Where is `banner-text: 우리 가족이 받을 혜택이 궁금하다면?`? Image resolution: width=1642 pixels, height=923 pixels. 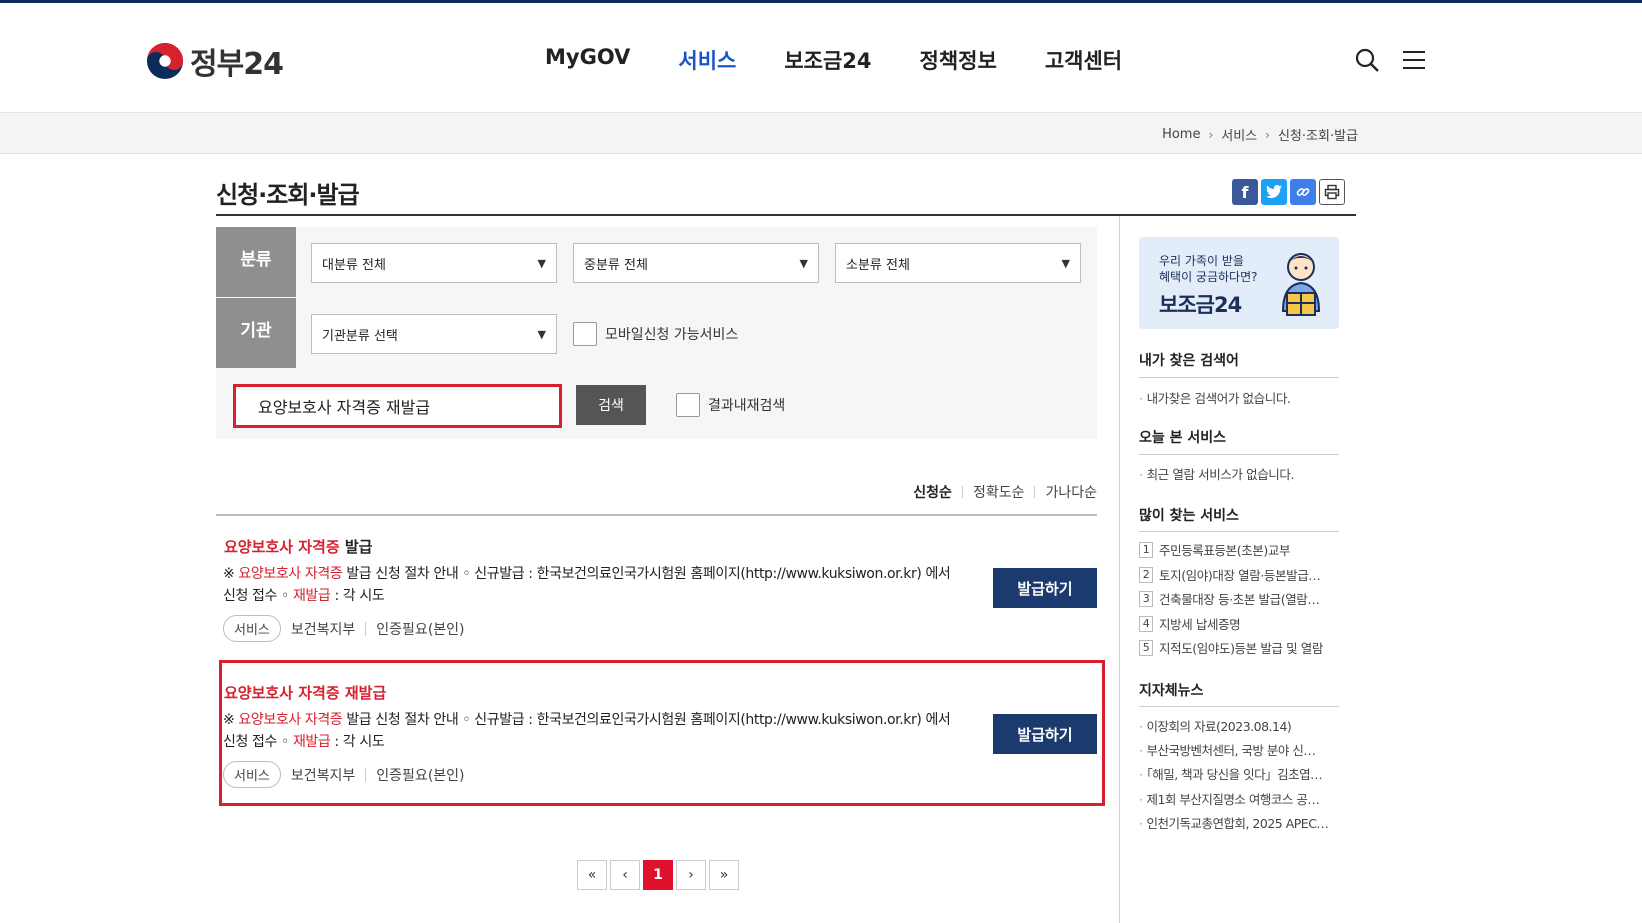 banner-text: 우리 가족이 받을 혜택이 궁금하다면? is located at coordinates (1219, 269).